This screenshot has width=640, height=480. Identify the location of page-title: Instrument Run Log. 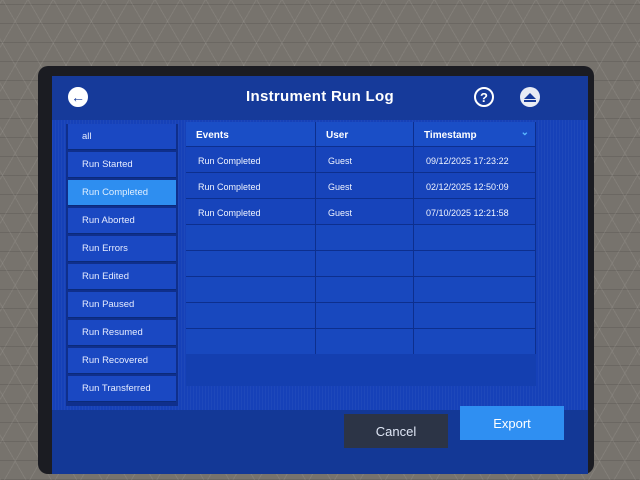
(320, 96).